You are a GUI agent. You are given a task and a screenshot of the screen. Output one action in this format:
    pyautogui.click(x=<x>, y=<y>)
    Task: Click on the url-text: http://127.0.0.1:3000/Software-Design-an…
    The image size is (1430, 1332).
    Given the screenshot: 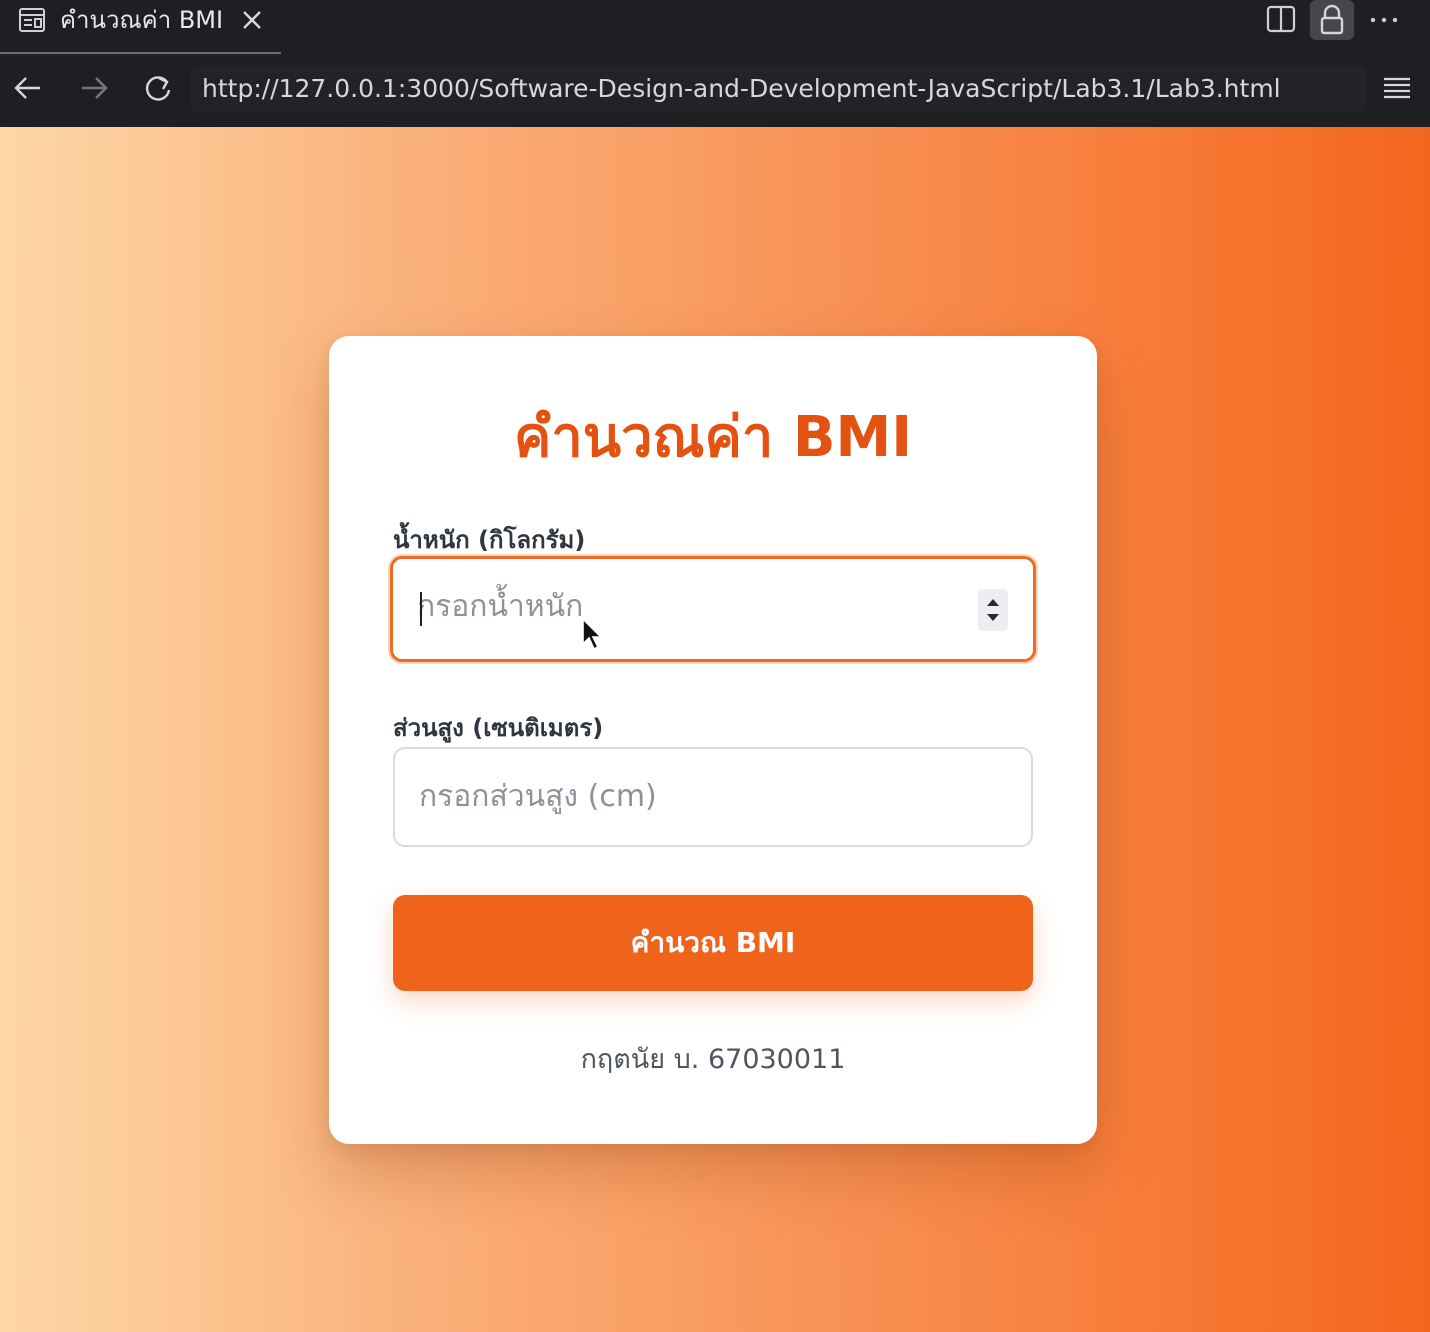 What is the action you would take?
    pyautogui.click(x=741, y=88)
    